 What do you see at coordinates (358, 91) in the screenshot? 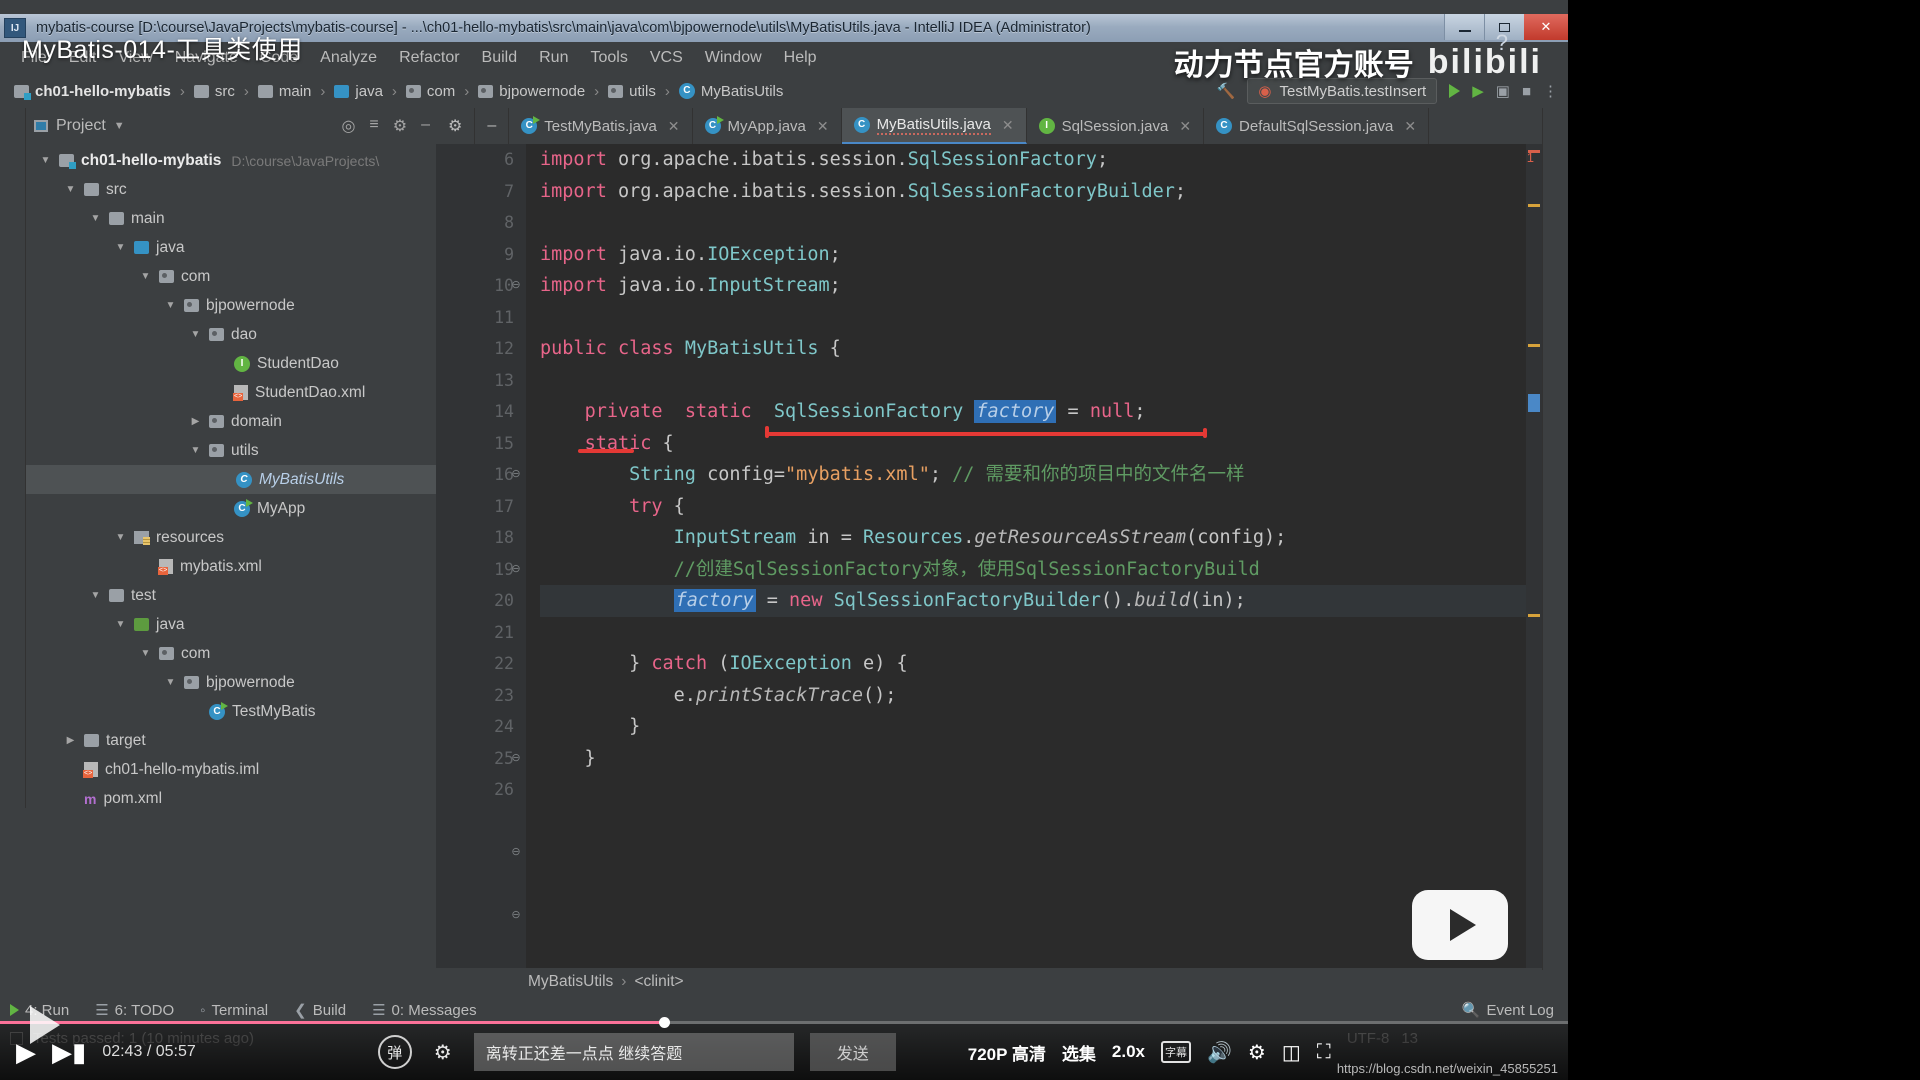
I see `breadcrumb-item-java: java` at bounding box center [358, 91].